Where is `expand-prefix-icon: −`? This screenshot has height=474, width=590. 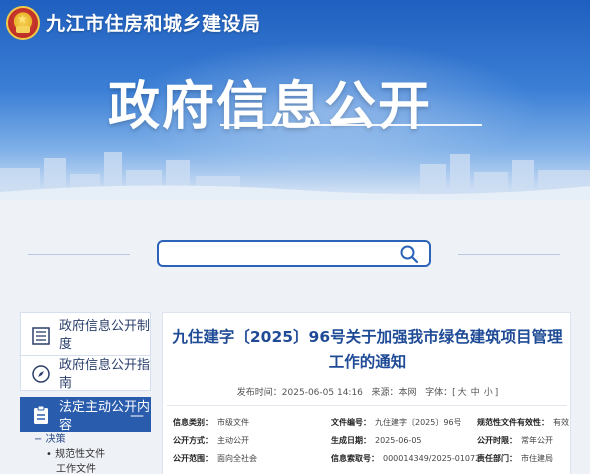
expand-prefix-icon: − is located at coordinates (38, 439).